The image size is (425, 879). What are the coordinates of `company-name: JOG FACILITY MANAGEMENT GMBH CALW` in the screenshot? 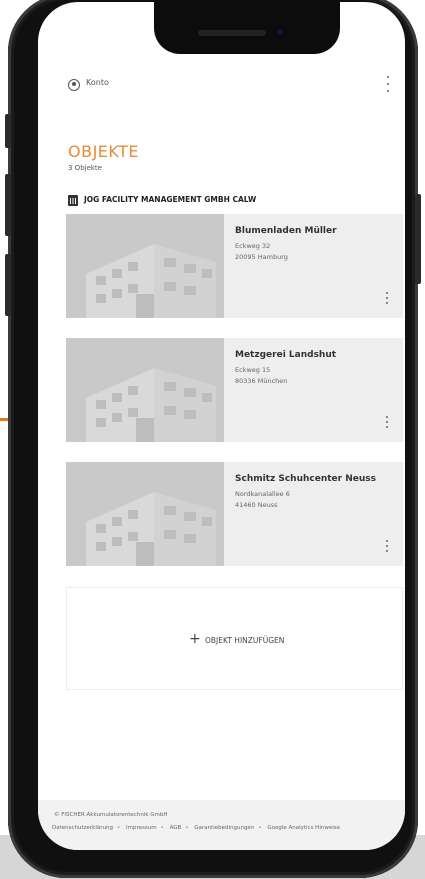 It's located at (170, 199).